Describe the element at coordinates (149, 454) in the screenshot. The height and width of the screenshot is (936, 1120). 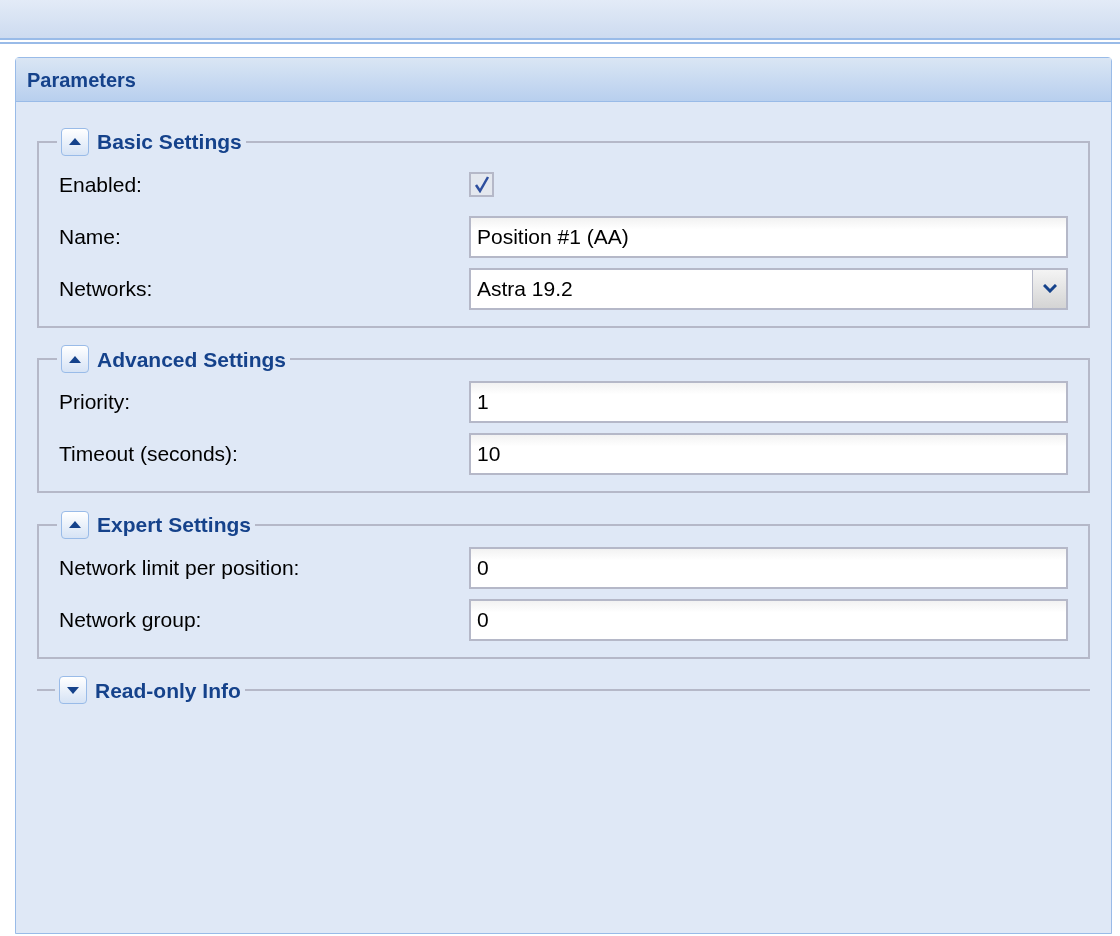
I see `field-label: Timeout (seconds):` at that location.